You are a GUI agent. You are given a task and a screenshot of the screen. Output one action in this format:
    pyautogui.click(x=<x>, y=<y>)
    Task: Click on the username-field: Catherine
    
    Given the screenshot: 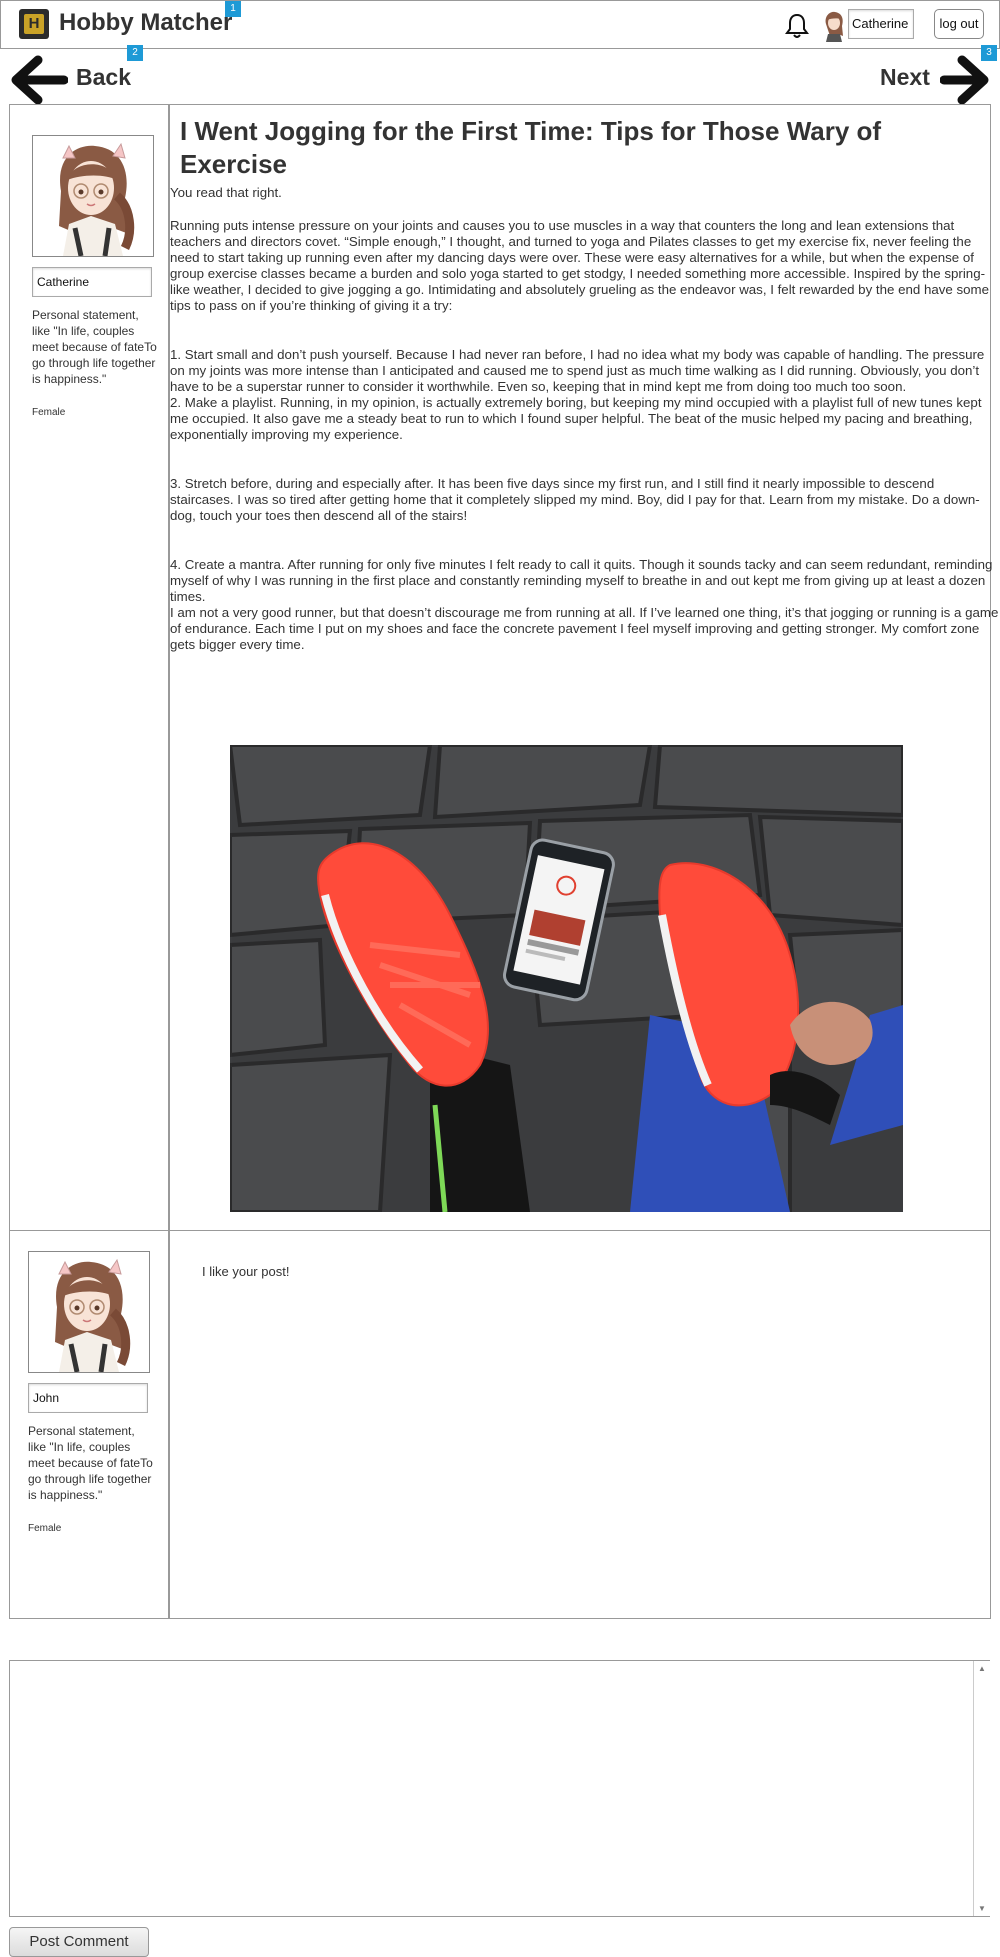 What is the action you would take?
    pyautogui.click(x=881, y=24)
    